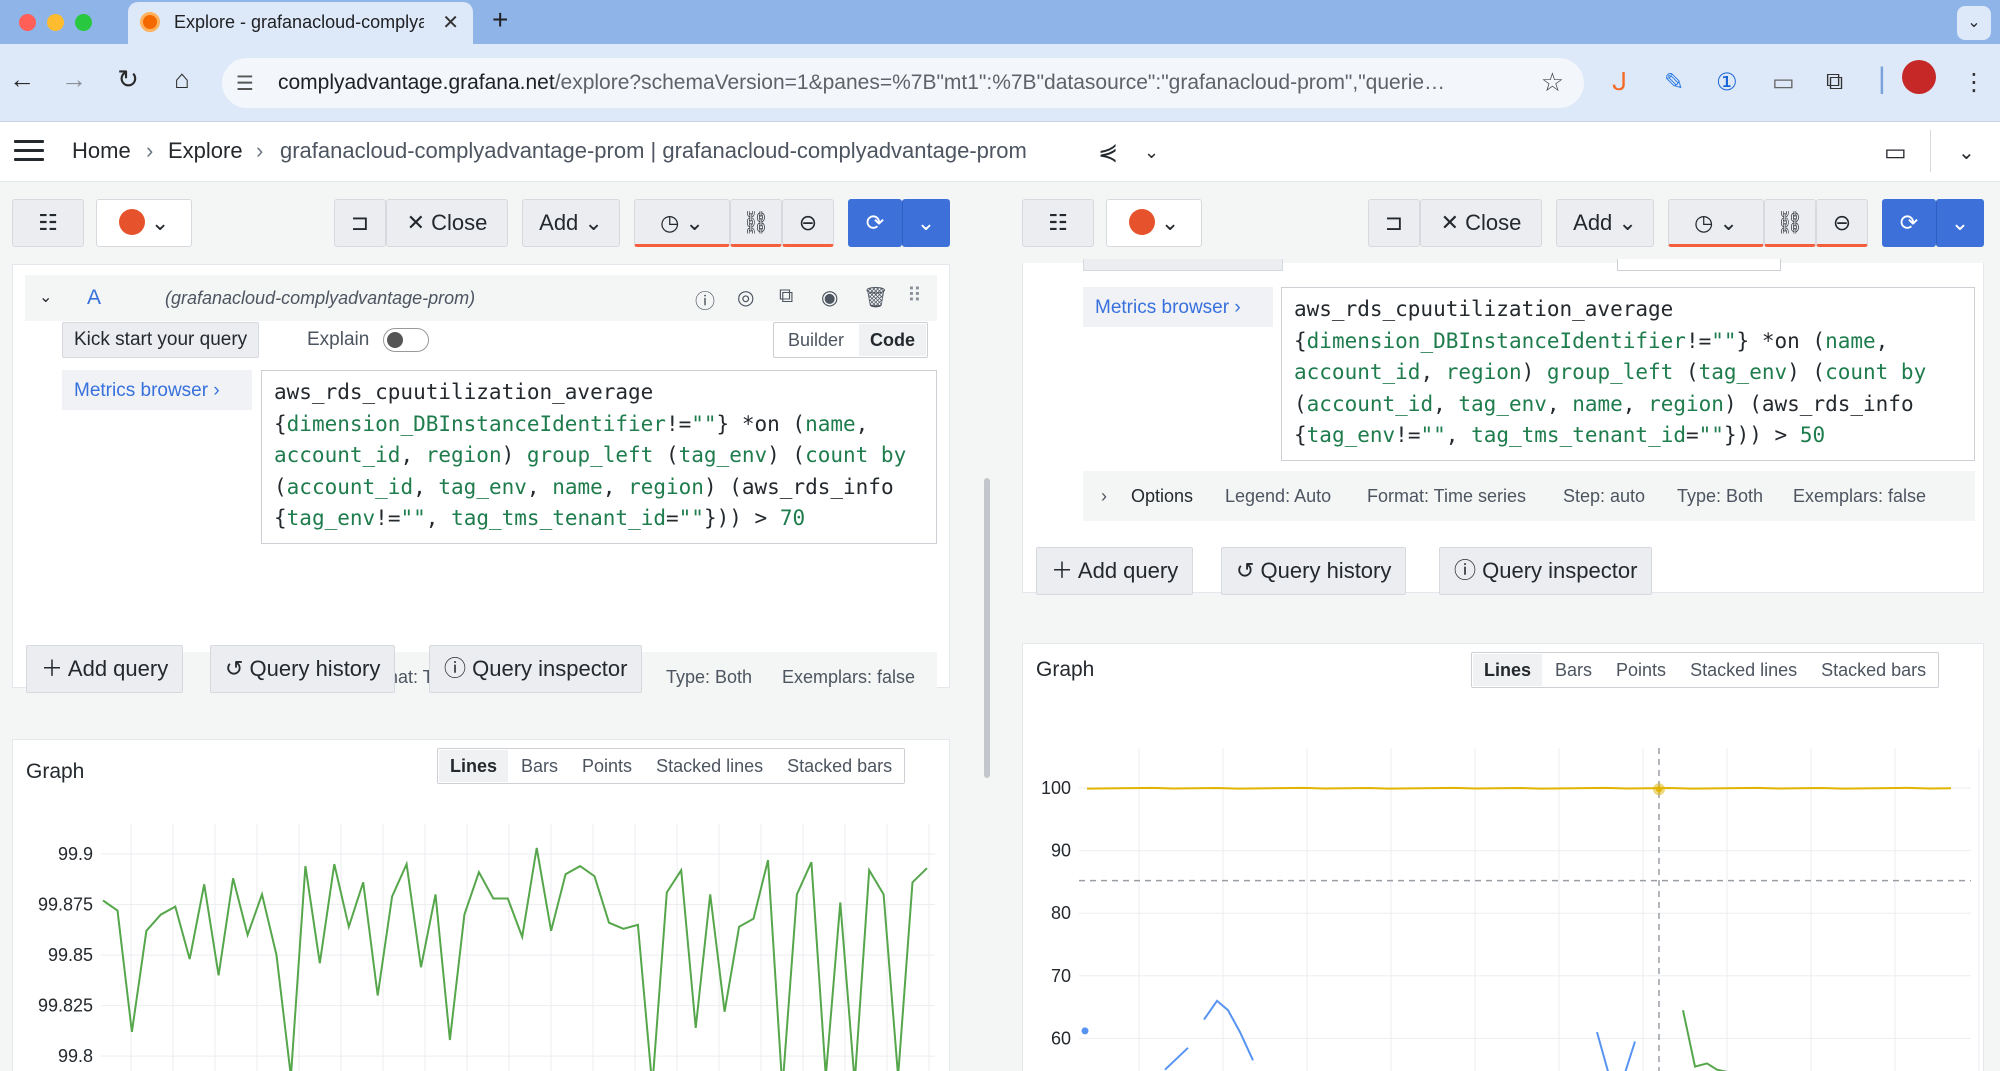 This screenshot has width=2000, height=1071. What do you see at coordinates (1578, 435) in the screenshot?
I see `query-label: tag_tms_tenant_id` at bounding box center [1578, 435].